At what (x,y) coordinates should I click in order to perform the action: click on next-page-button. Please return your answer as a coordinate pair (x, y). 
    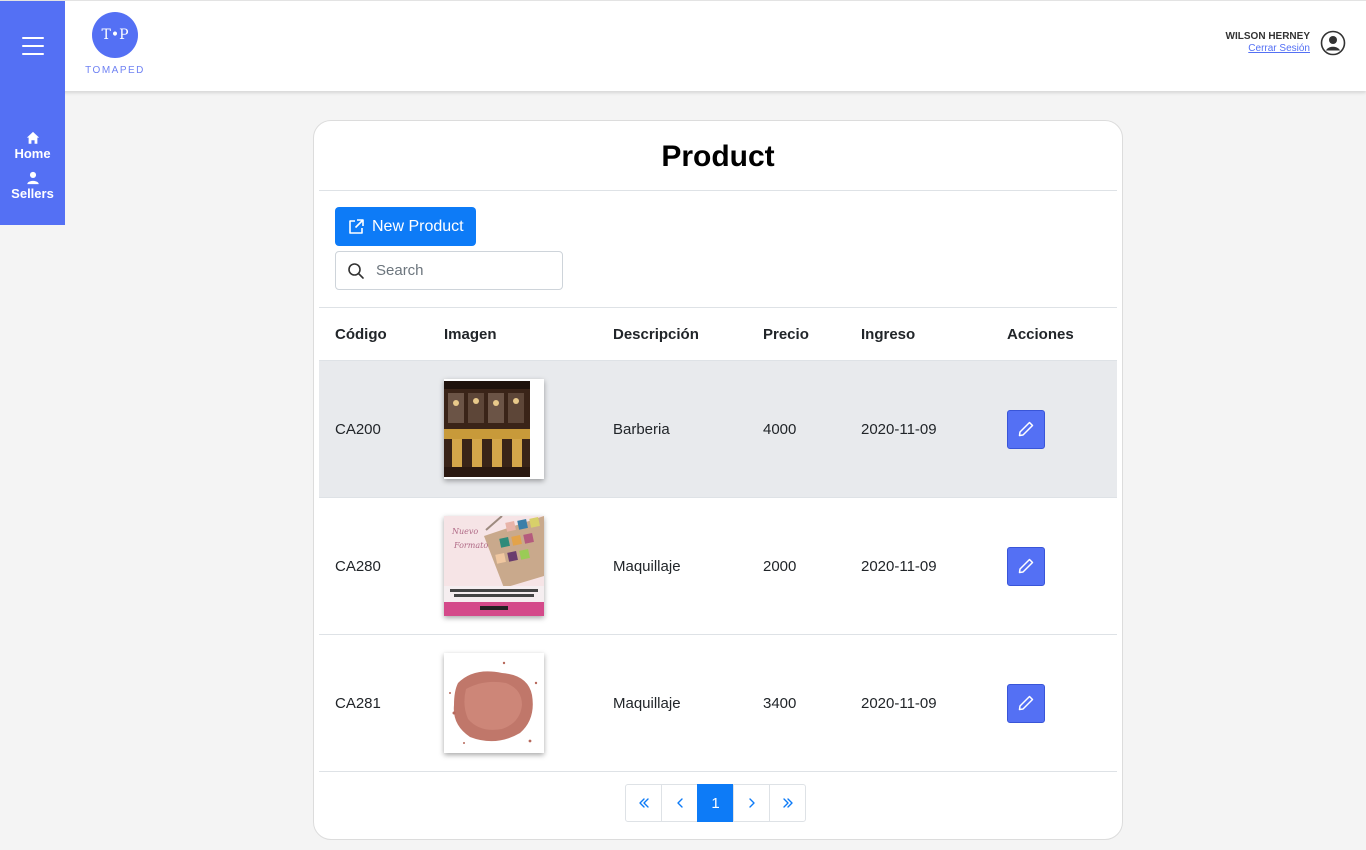
    Looking at the image, I should click on (751, 803).